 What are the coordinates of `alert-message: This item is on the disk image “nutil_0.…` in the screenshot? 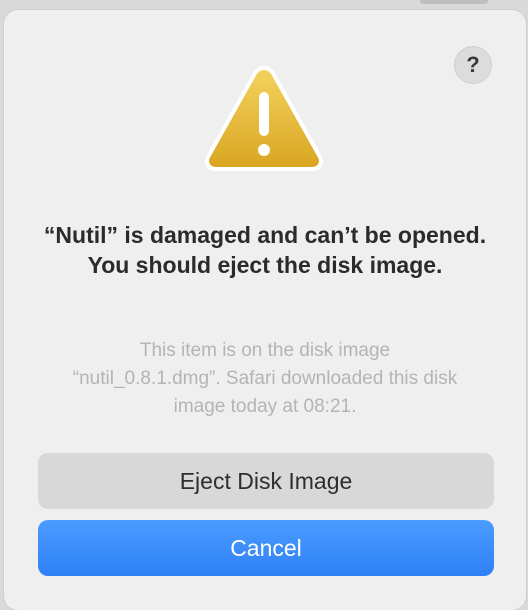 It's located at (265, 378).